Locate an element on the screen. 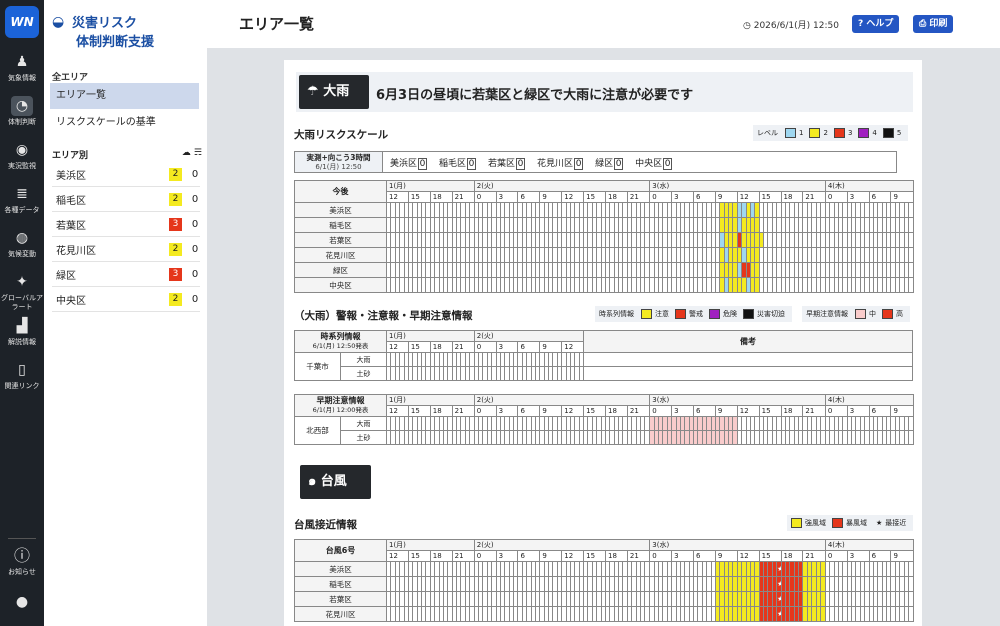 Image resolution: width=1000 pixels, height=626 pixels. rail-item-5: ✦ グローバルアラート is located at coordinates (22, 292).